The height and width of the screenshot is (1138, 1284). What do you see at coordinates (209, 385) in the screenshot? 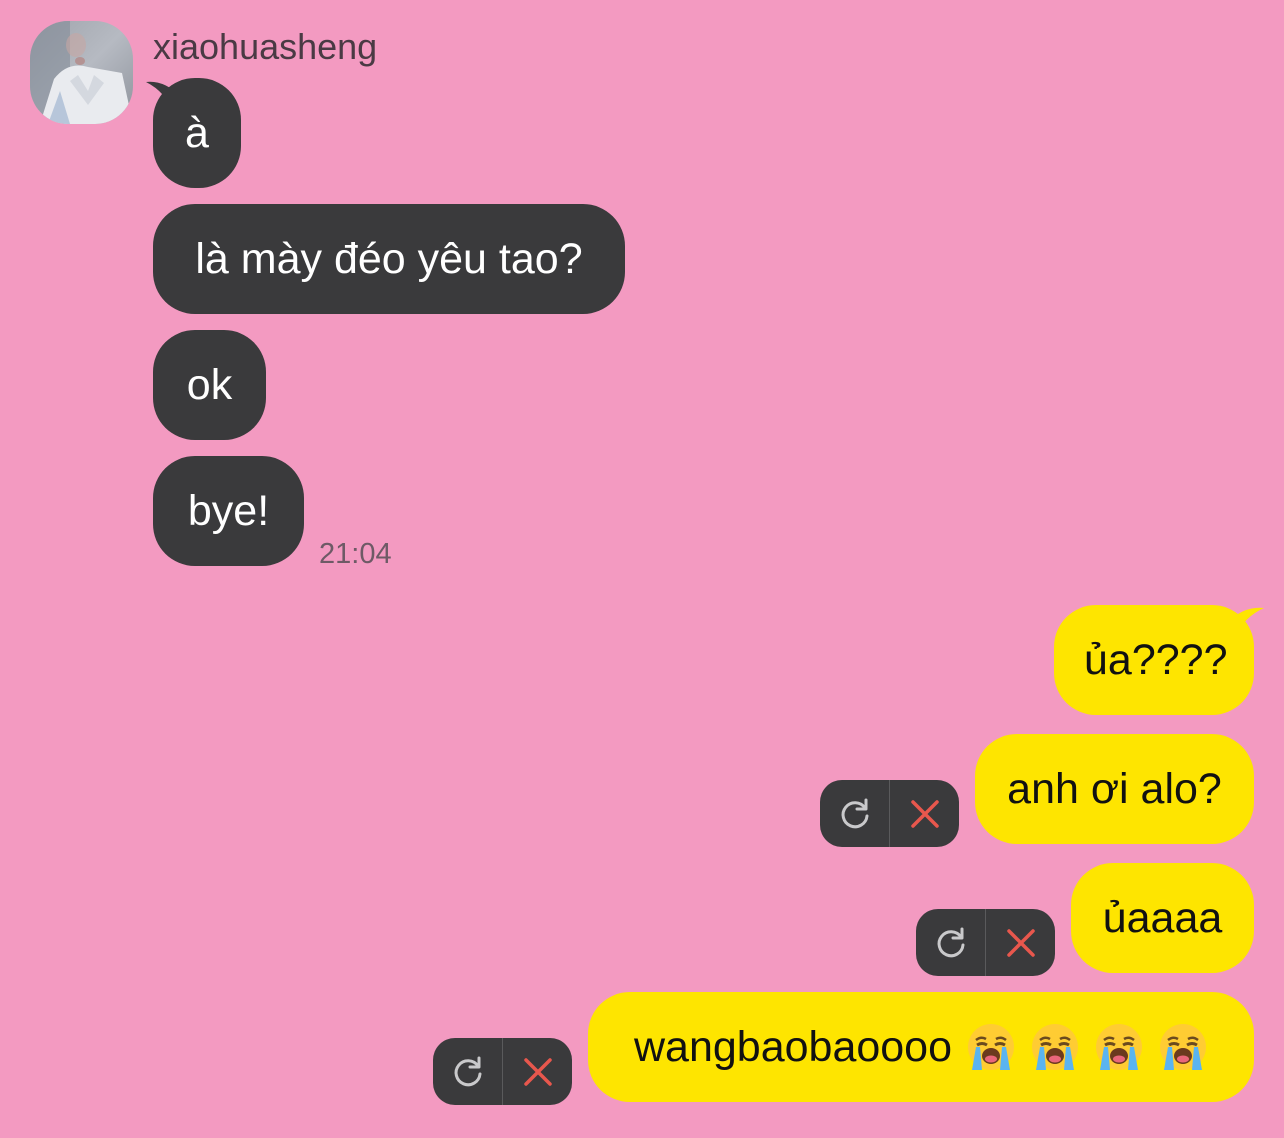
I see `incoming-message-bubble: ok` at bounding box center [209, 385].